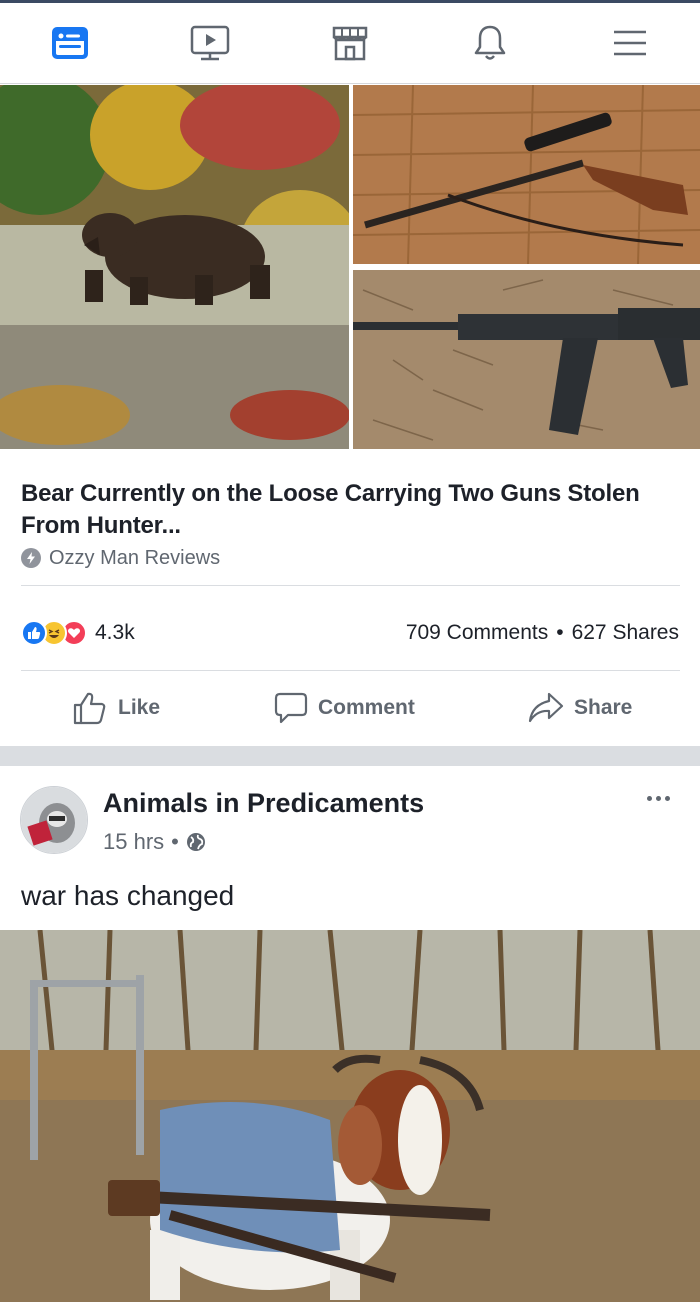 This screenshot has height=1302, width=700. Describe the element at coordinates (526, 359) in the screenshot. I see `shotgun-photo` at that location.